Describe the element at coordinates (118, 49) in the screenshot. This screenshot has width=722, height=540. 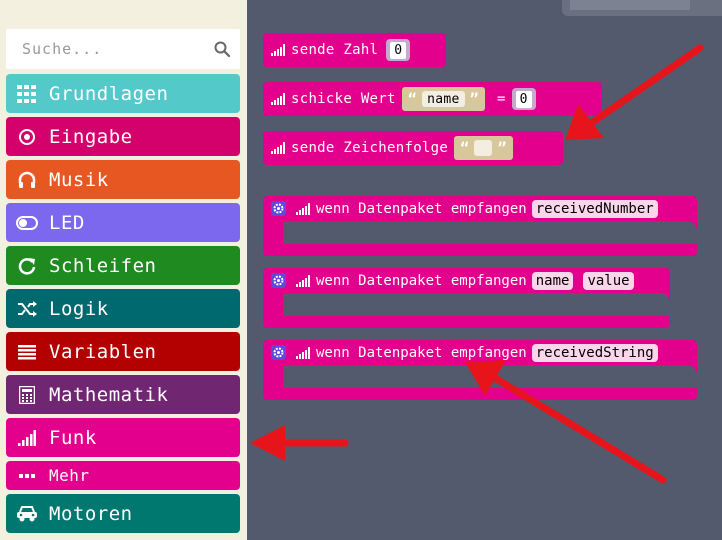
I see `search-input` at that location.